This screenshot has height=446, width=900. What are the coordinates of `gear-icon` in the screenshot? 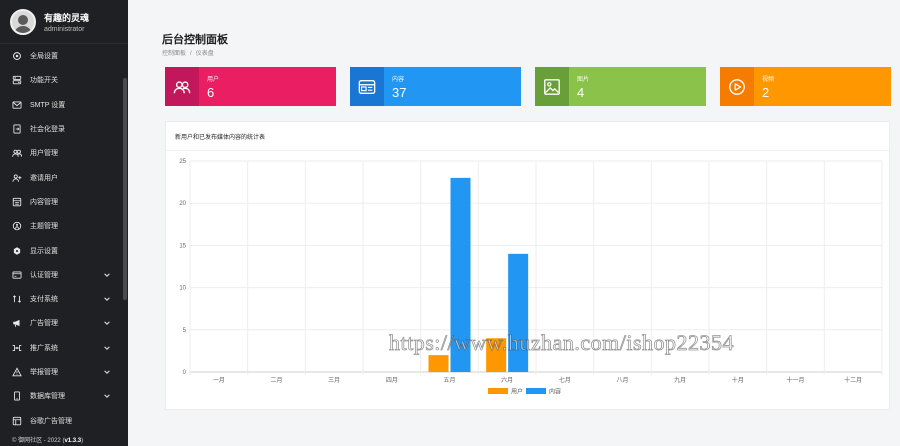 It's located at (17, 56).